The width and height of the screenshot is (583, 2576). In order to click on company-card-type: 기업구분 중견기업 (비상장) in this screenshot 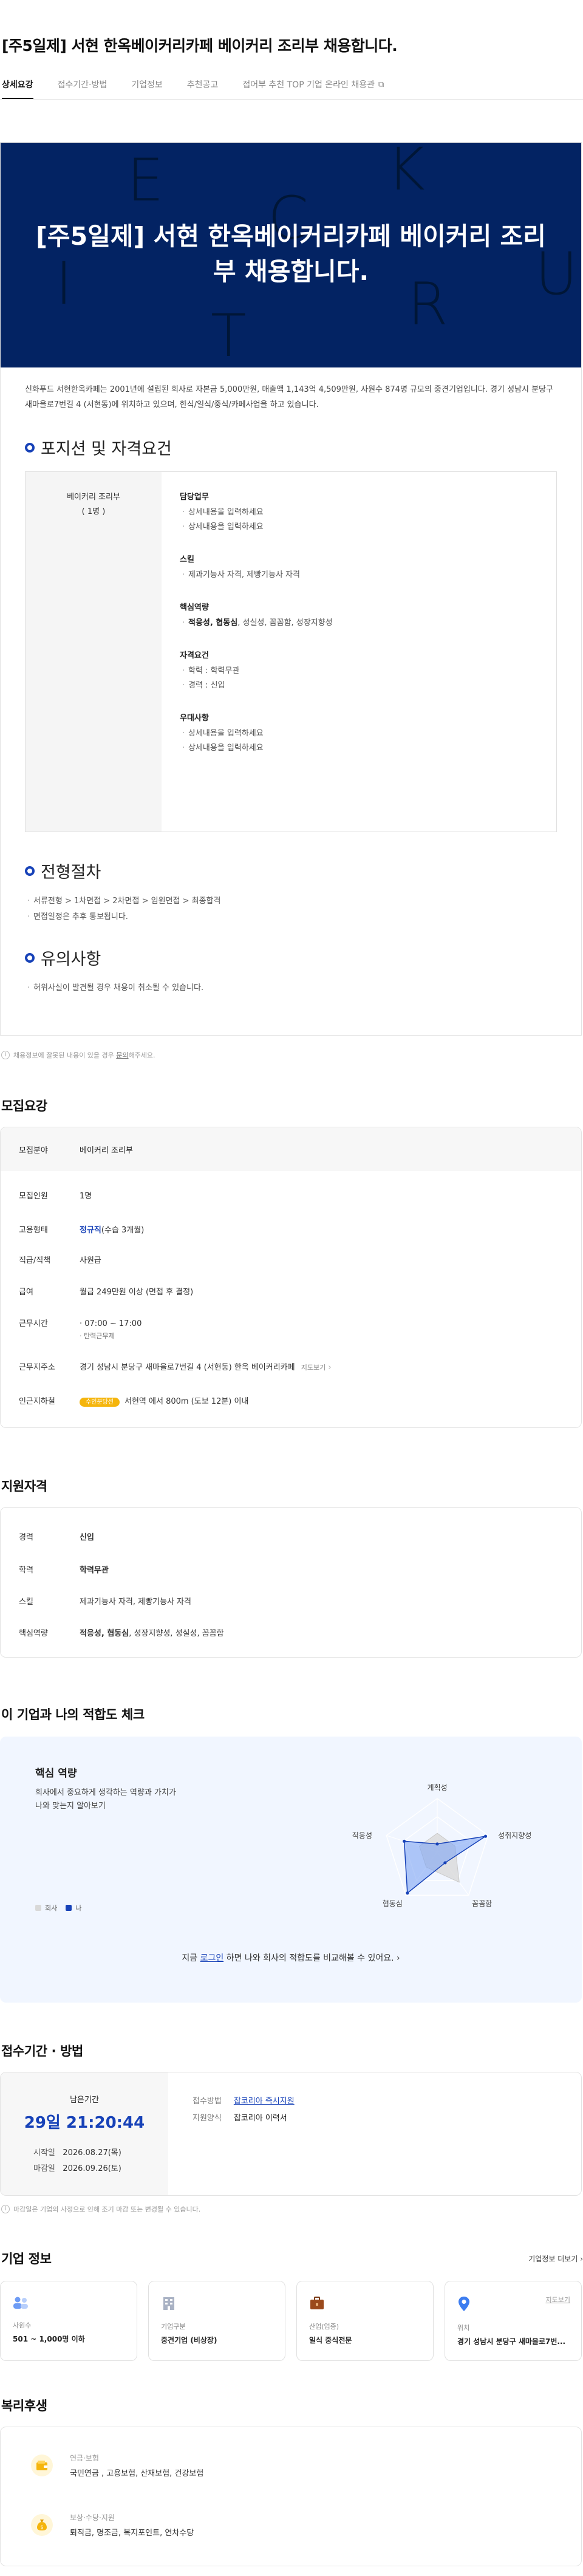, I will do `click(216, 2321)`.